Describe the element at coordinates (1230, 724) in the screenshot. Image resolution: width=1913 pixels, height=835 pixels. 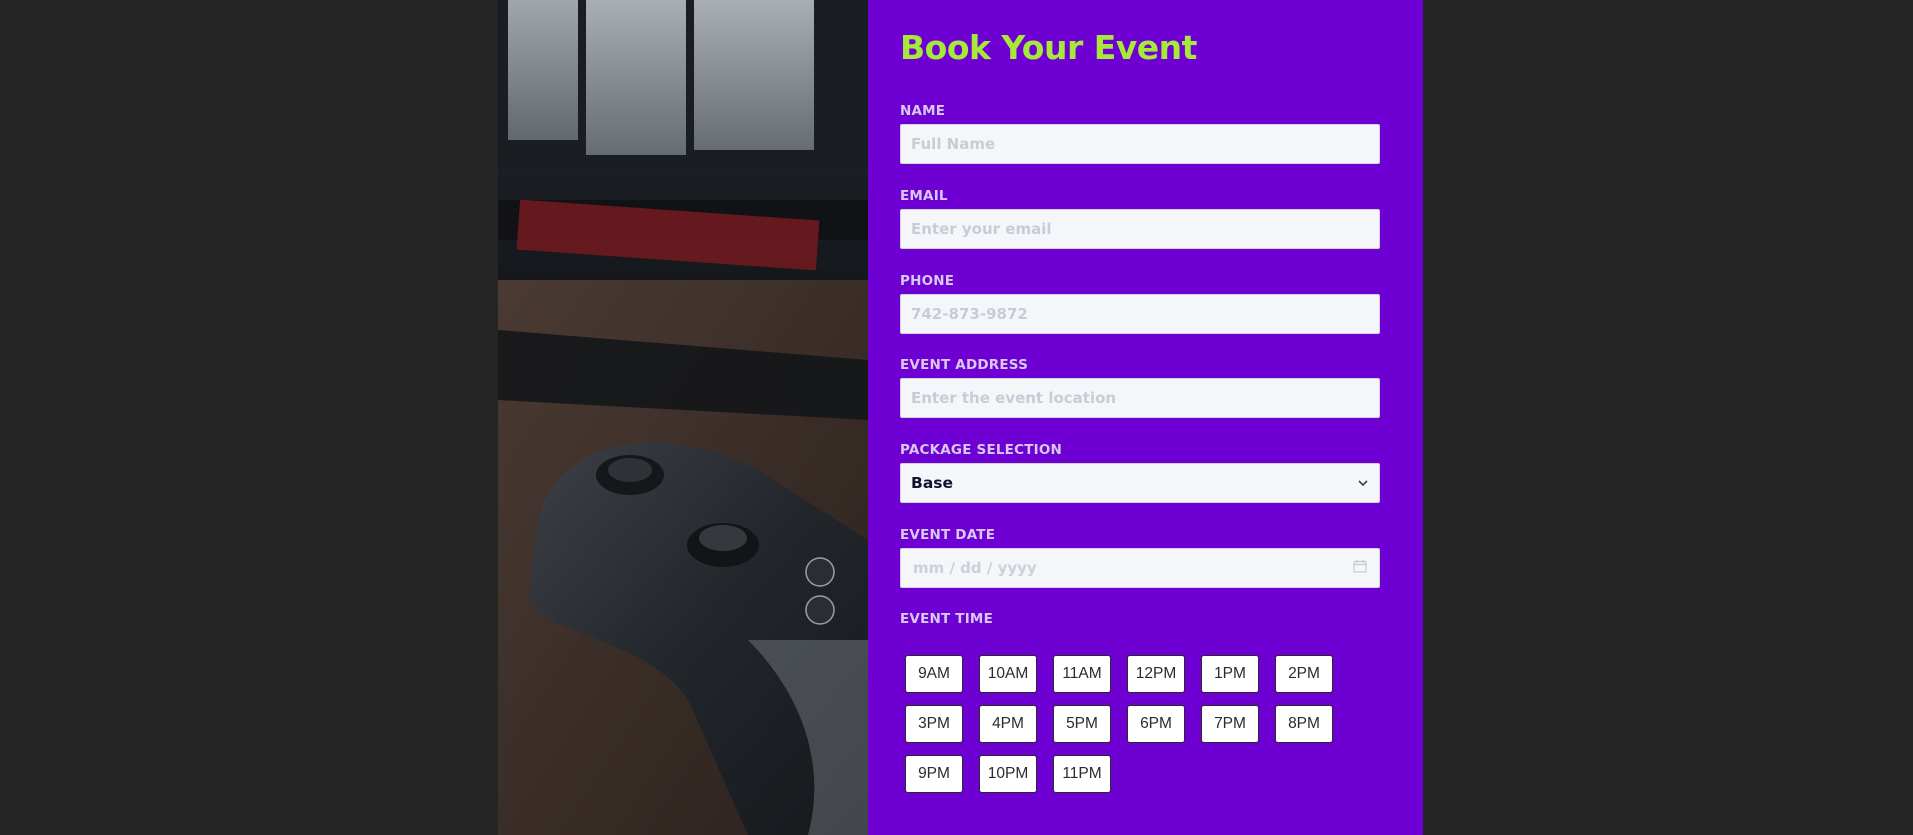
I see `time-slot-button: 7PM` at that location.